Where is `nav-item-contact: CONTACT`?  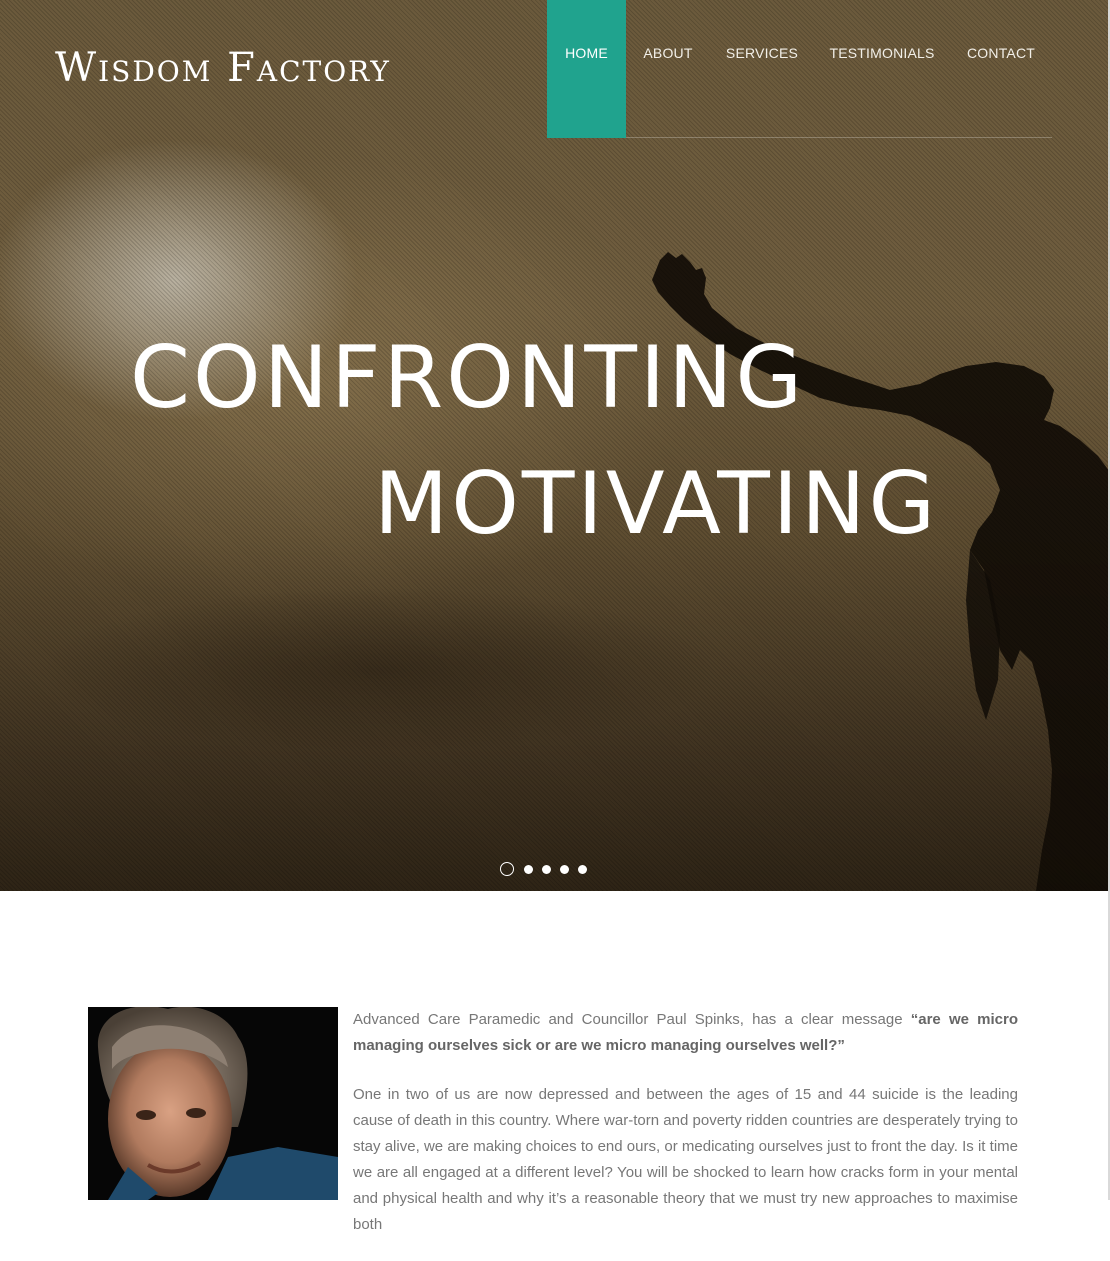 nav-item-contact: CONTACT is located at coordinates (1001, 69).